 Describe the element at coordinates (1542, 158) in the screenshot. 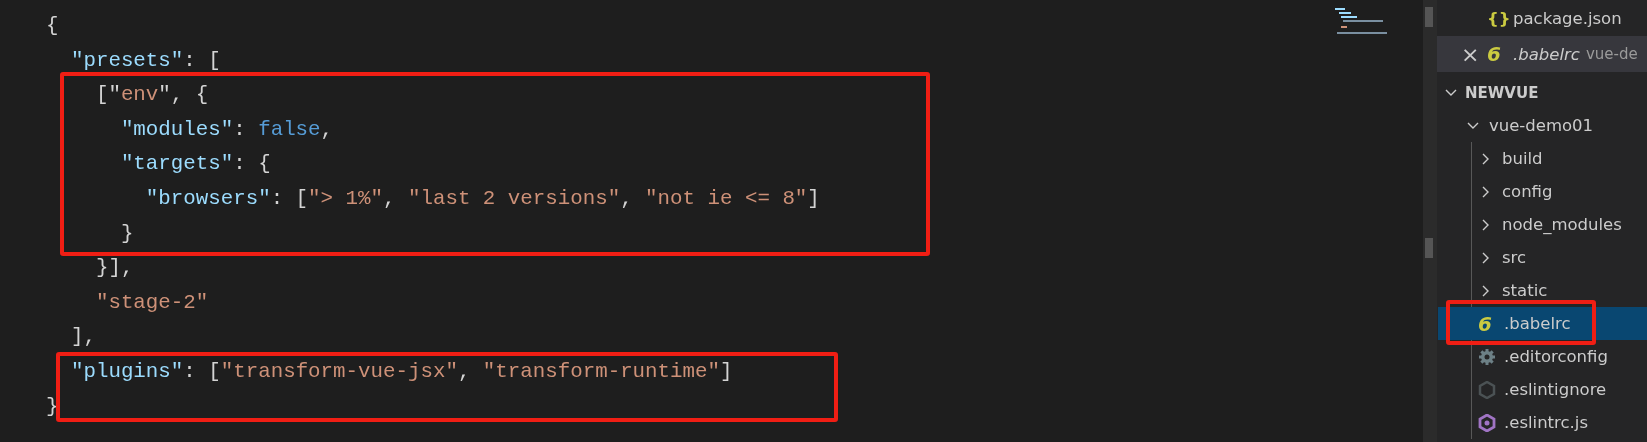

I see `folder-item: build` at that location.